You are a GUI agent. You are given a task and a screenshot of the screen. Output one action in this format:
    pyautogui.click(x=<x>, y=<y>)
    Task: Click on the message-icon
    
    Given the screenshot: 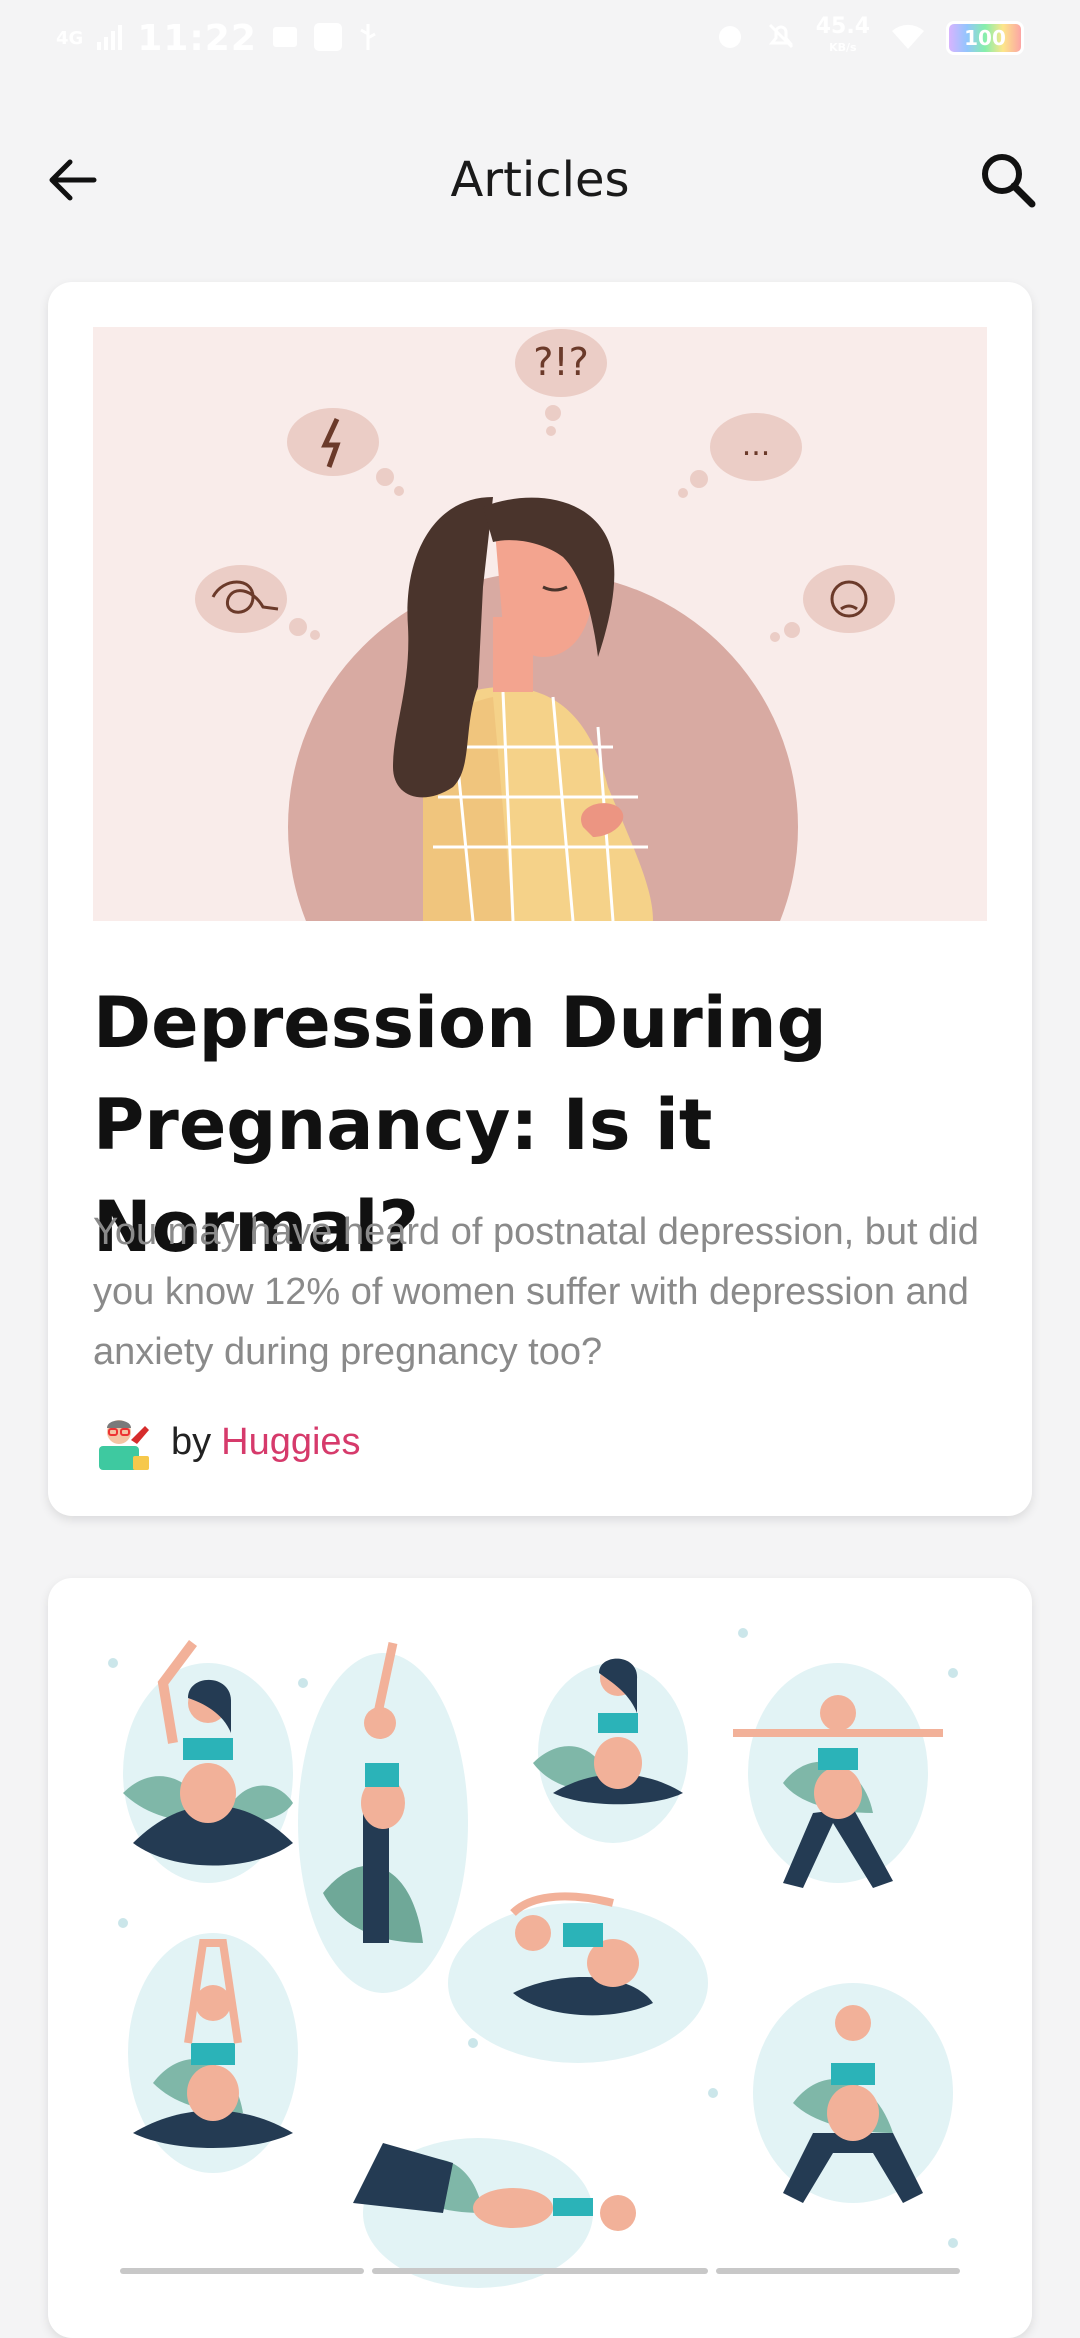 What is the action you would take?
    pyautogui.click(x=285, y=39)
    